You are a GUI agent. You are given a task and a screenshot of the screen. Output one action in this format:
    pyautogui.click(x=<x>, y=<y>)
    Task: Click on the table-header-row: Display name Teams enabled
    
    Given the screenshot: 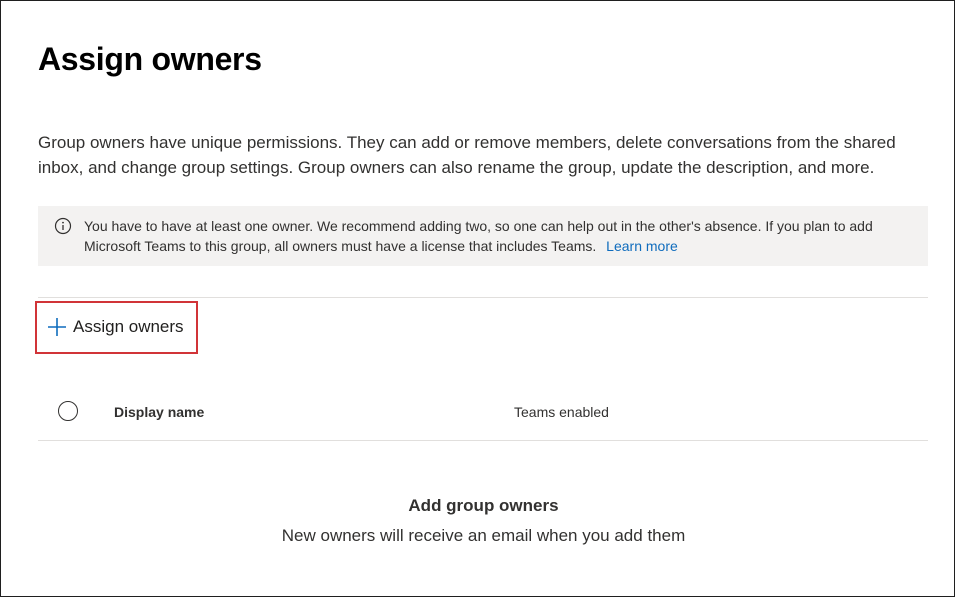 What is the action you would take?
    pyautogui.click(x=483, y=413)
    